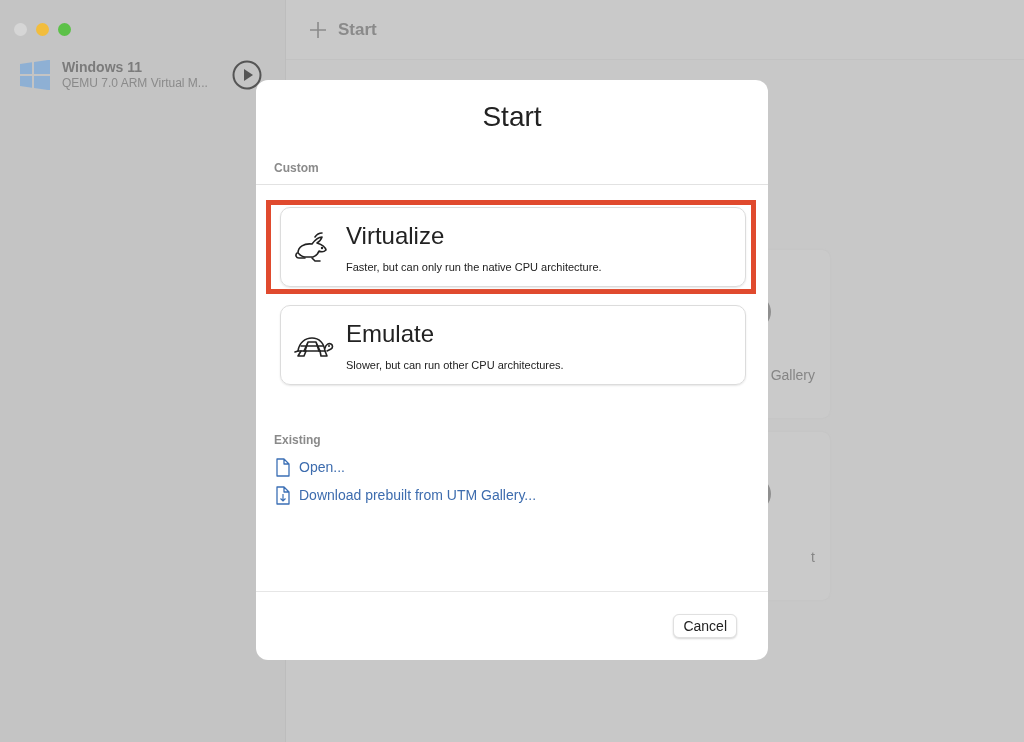  I want to click on download-document-icon, so click(283, 495).